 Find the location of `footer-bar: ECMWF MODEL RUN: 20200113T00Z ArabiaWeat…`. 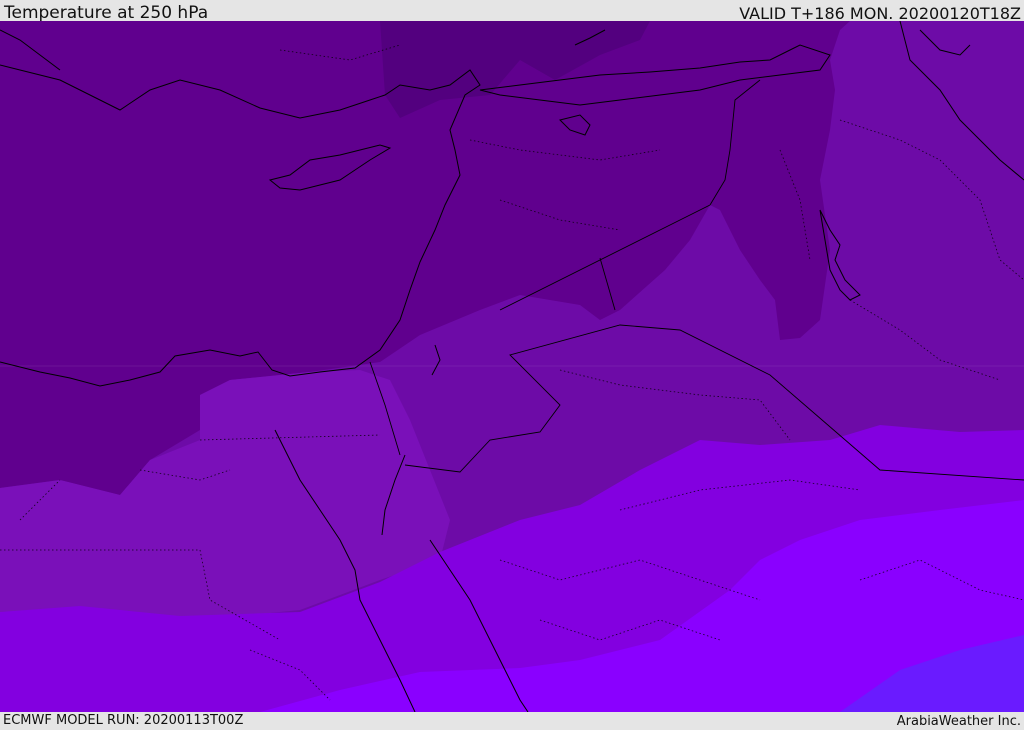

footer-bar: ECMWF MODEL RUN: 20200113T00Z ArabiaWeat… is located at coordinates (512, 720).